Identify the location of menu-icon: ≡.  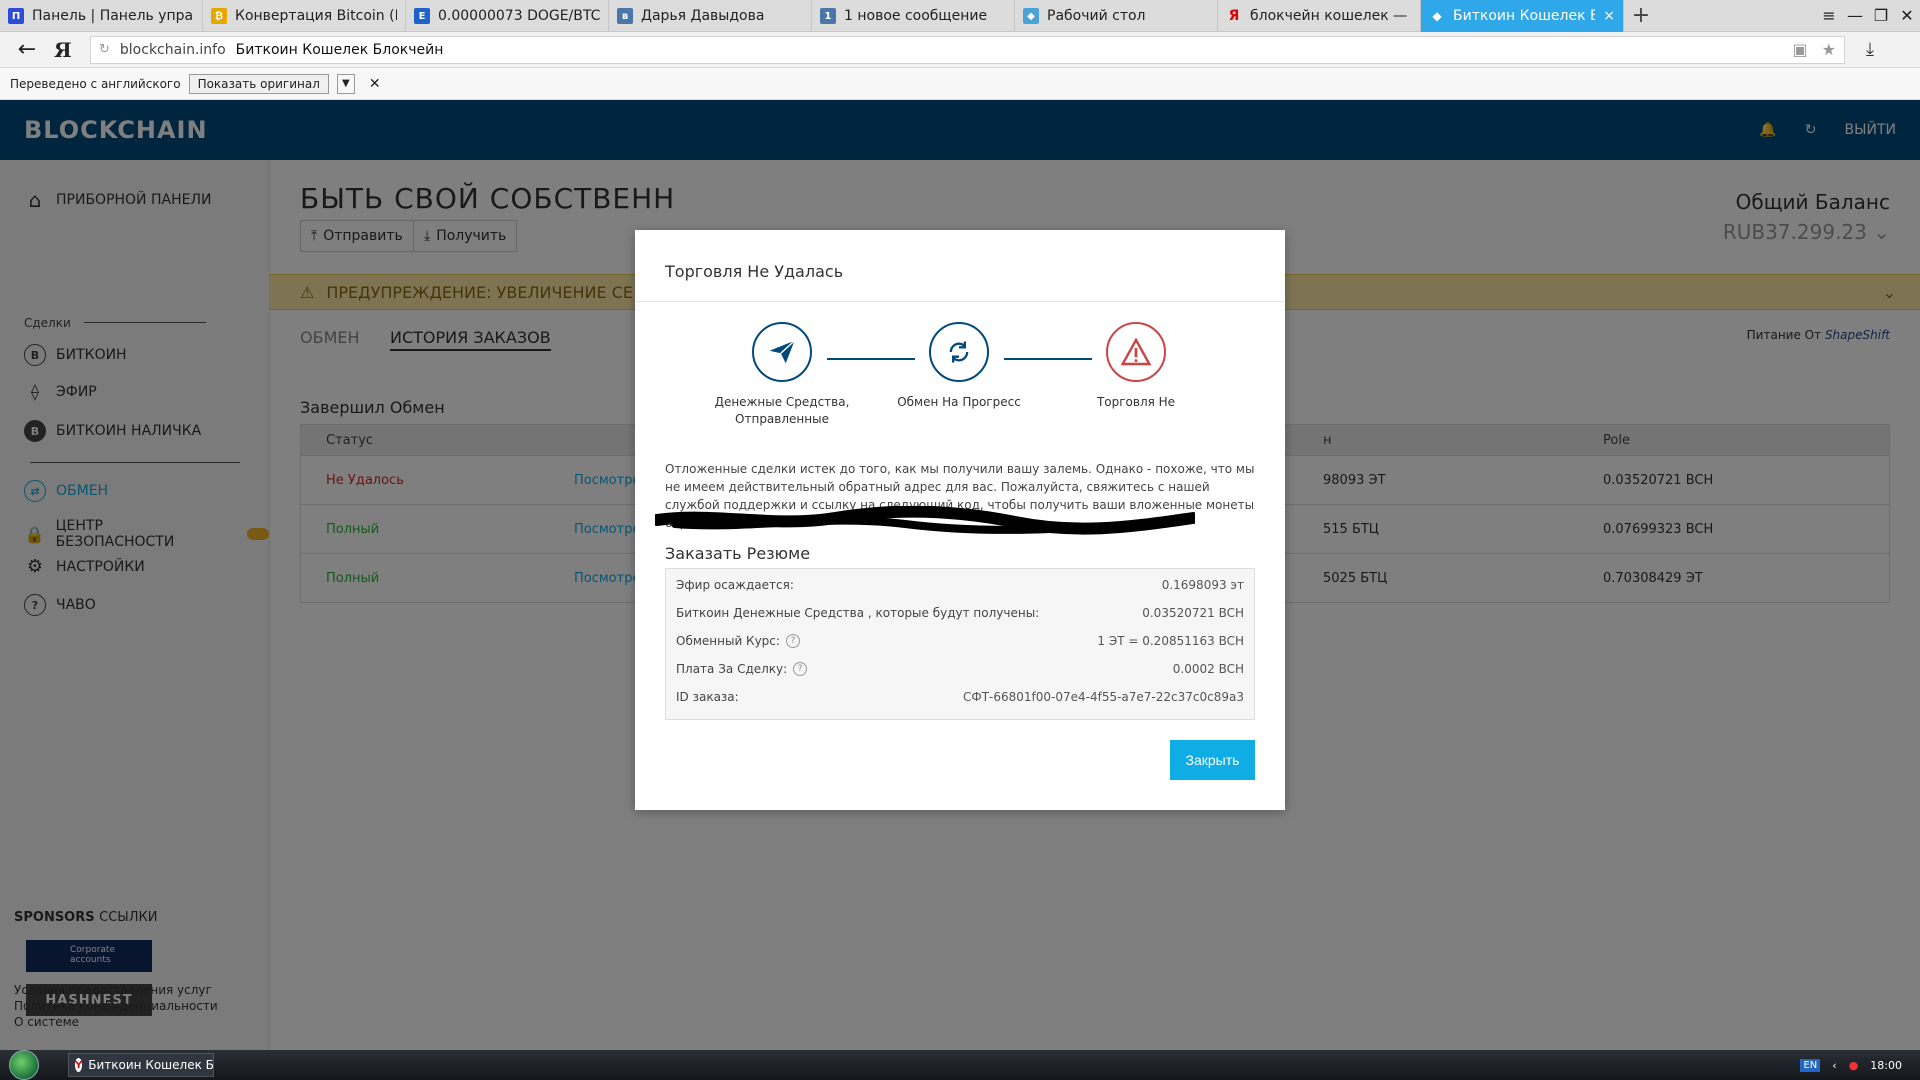
(1829, 15).